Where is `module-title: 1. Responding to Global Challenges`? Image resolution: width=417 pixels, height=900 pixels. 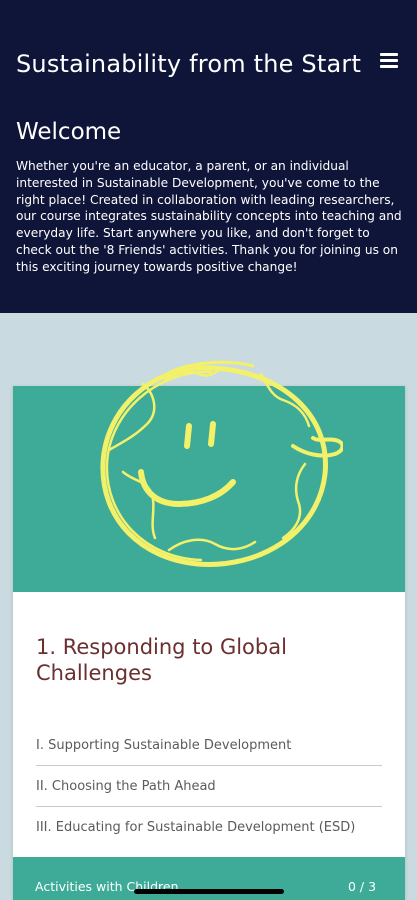
module-title: 1. Responding to Global Challenges is located at coordinates (161, 660).